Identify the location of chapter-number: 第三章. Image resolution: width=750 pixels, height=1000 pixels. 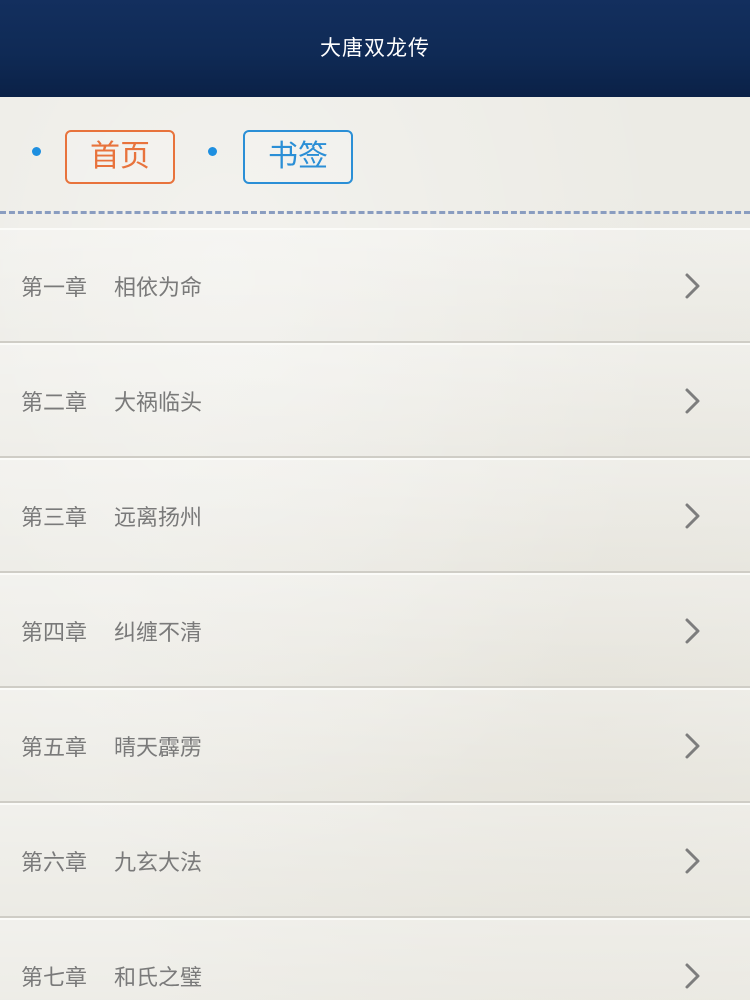
(54, 518).